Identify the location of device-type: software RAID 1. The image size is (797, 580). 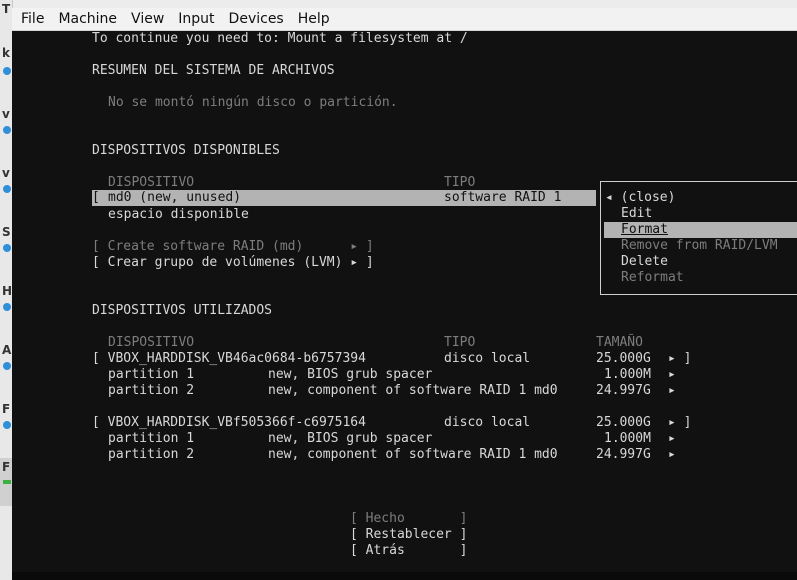
(503, 197).